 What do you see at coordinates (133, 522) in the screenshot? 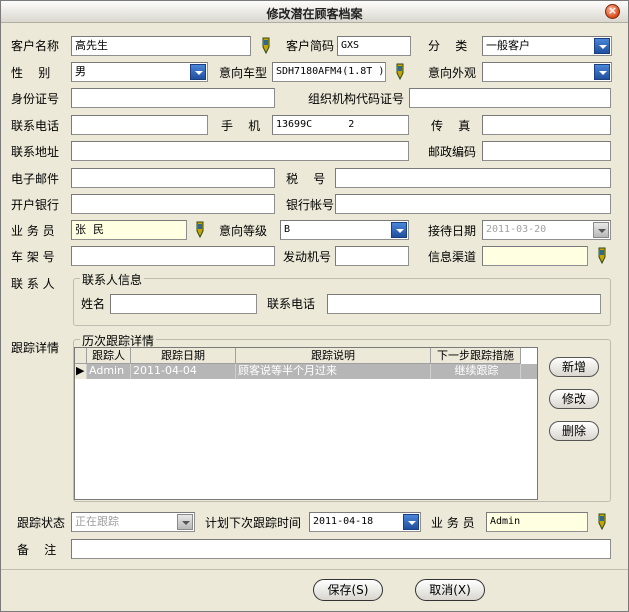
I see `tracking-status-select: 正在跟踪` at bounding box center [133, 522].